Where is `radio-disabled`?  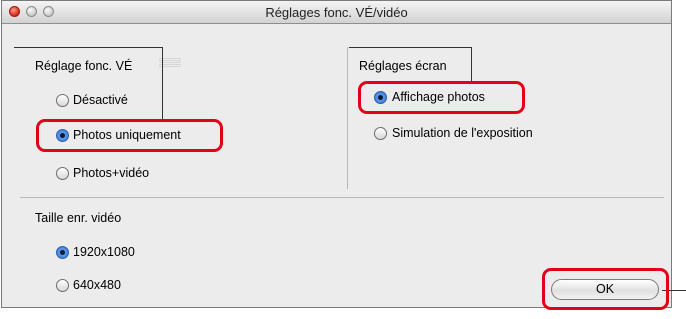 radio-disabled is located at coordinates (62, 100).